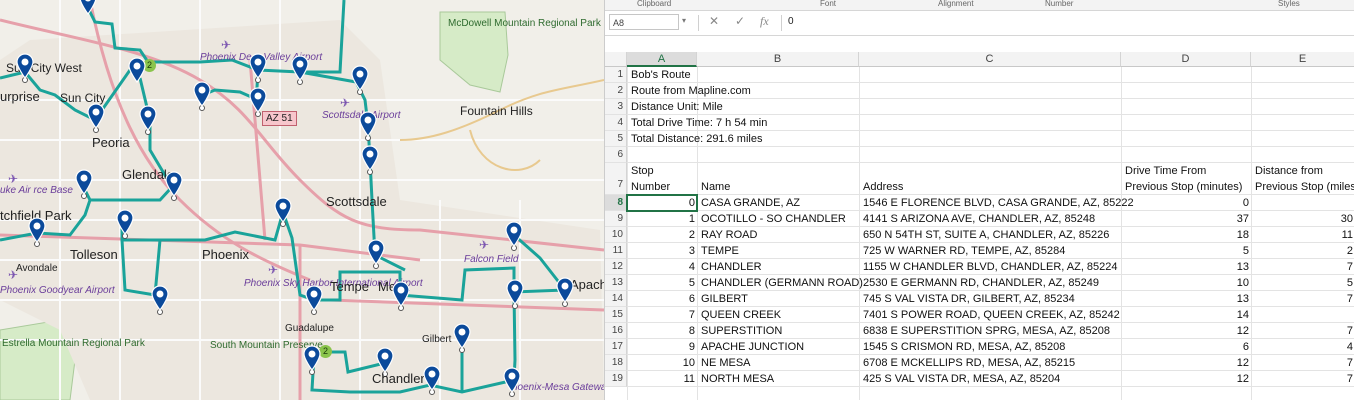 The width and height of the screenshot is (1354, 400). What do you see at coordinates (961, 379) in the screenshot?
I see `stop-address-cell: 425 S VAL VISTA DR, MESA, AZ, 85204` at bounding box center [961, 379].